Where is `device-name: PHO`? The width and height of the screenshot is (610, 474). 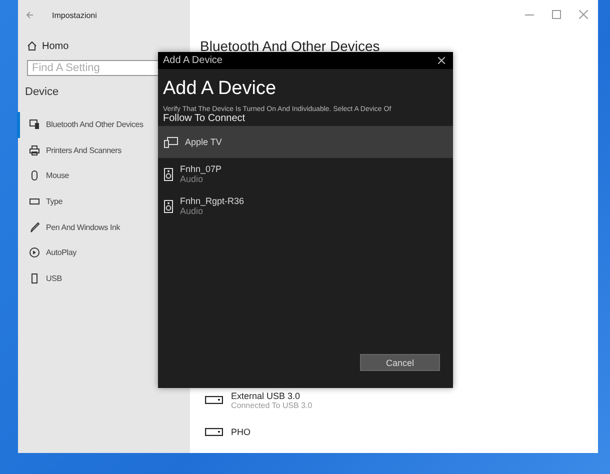
device-name: PHO is located at coordinates (241, 432).